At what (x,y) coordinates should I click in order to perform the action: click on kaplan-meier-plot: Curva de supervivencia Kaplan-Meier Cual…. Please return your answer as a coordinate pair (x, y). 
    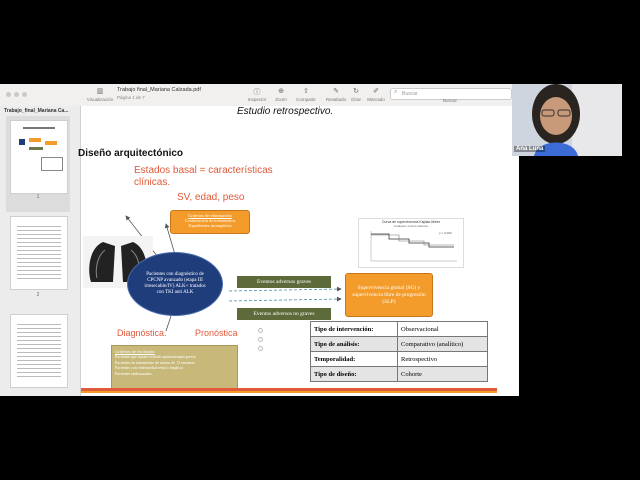
    Looking at the image, I should click on (411, 243).